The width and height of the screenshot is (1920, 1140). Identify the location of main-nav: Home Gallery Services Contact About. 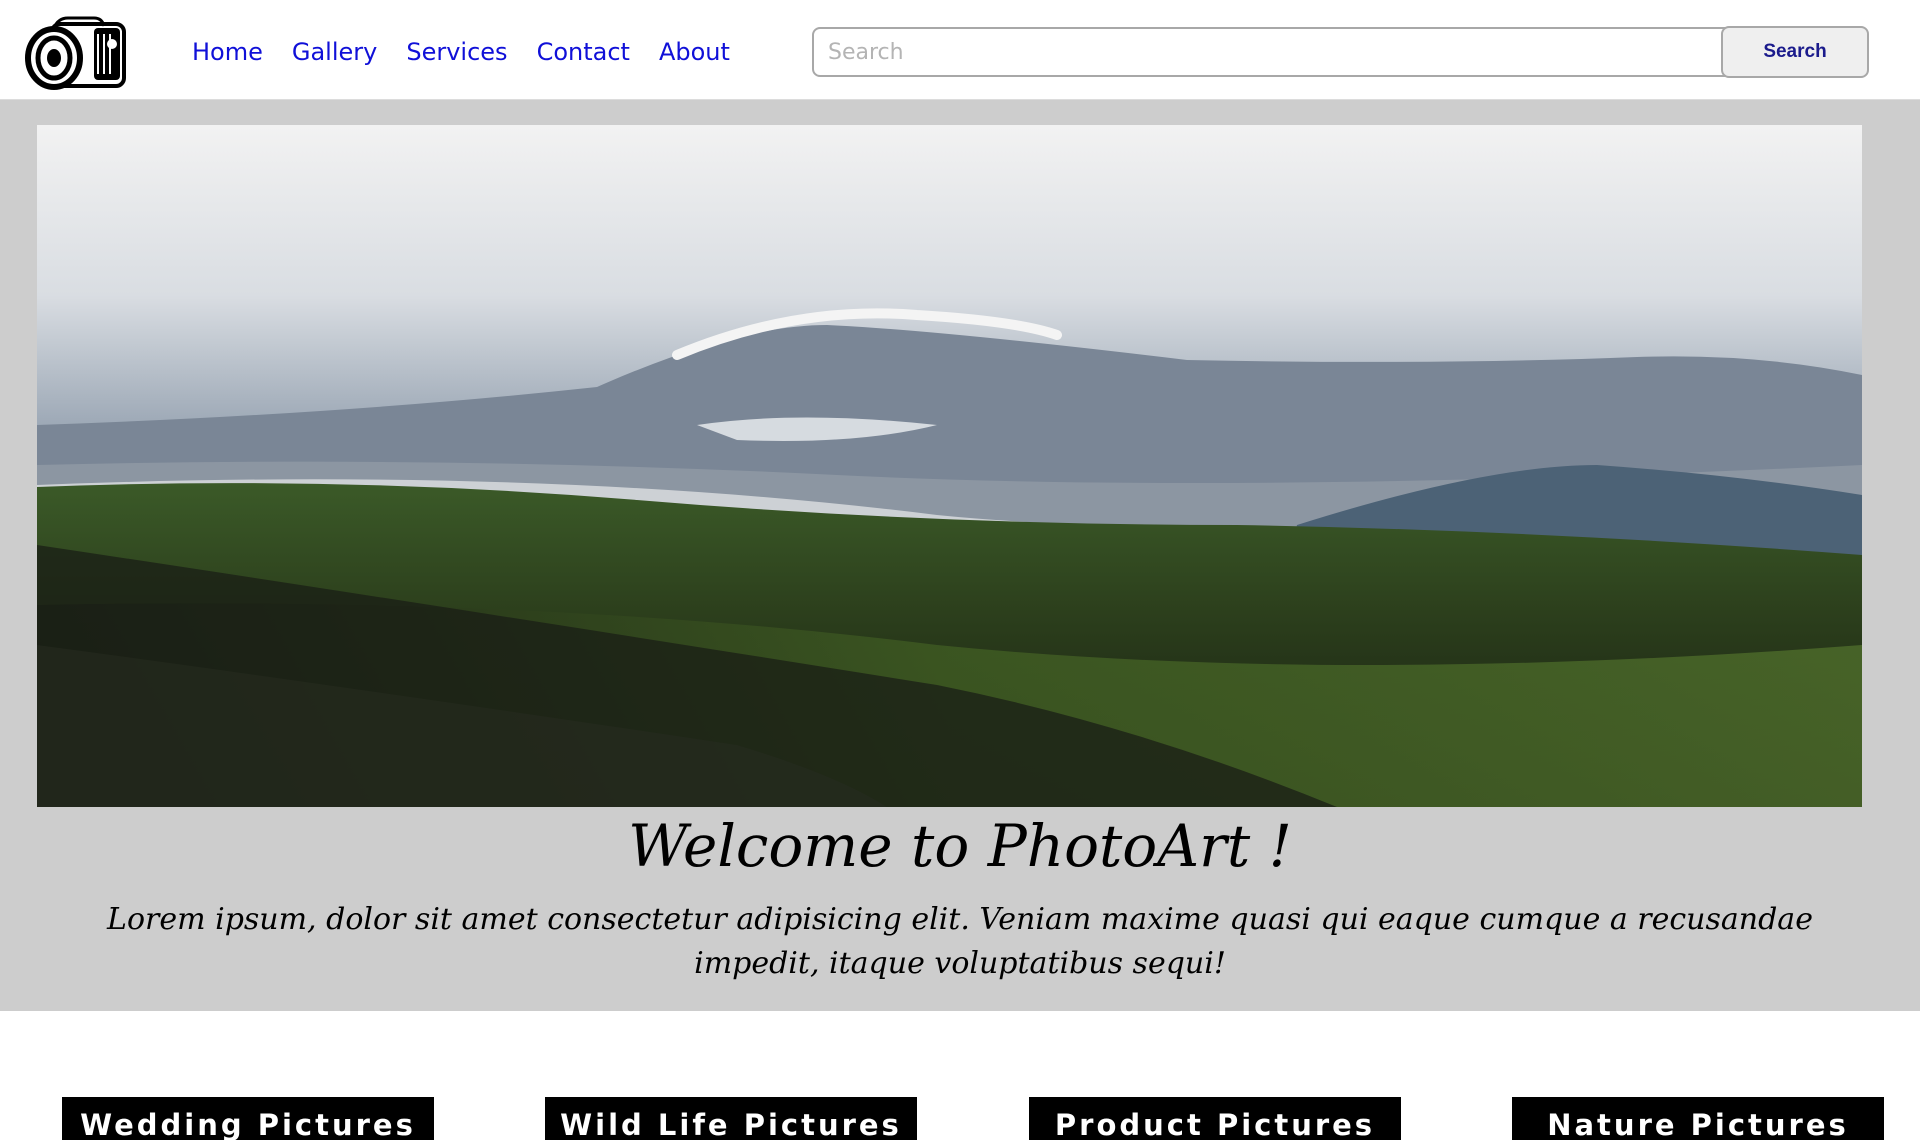
(475, 52).